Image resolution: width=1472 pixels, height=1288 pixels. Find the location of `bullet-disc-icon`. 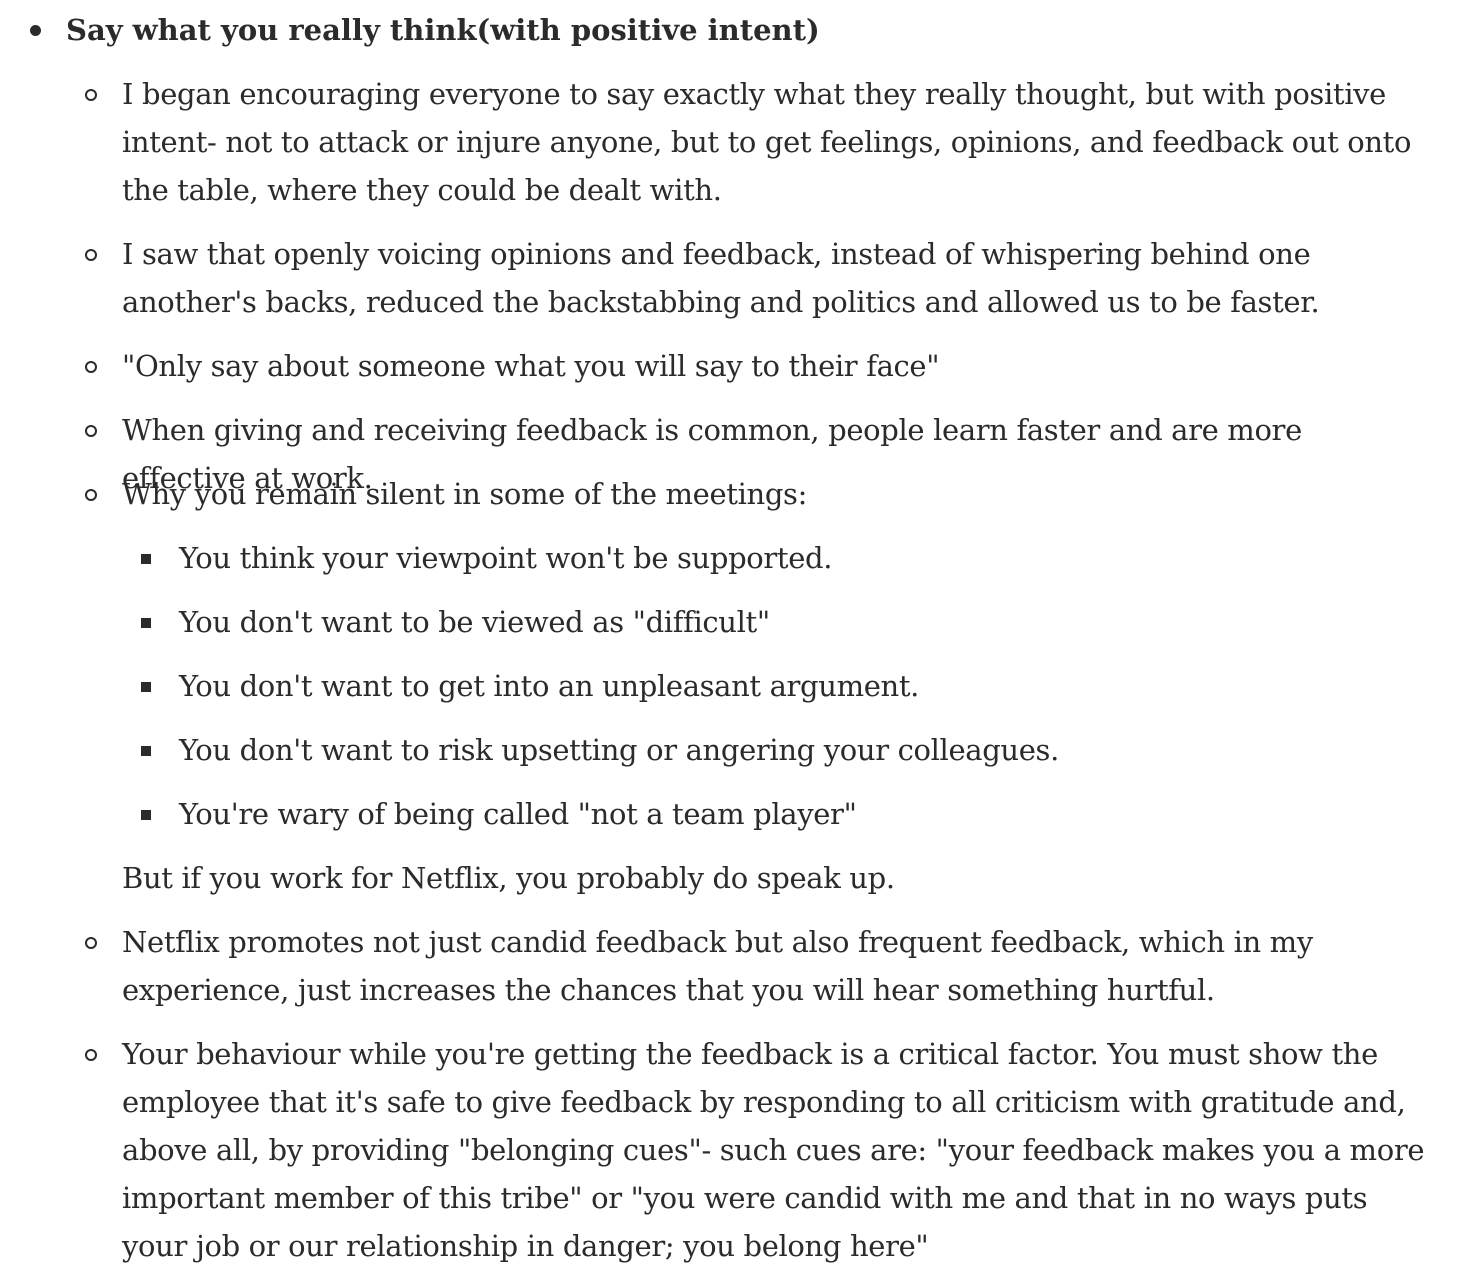

bullet-disc-icon is located at coordinates (35, 30).